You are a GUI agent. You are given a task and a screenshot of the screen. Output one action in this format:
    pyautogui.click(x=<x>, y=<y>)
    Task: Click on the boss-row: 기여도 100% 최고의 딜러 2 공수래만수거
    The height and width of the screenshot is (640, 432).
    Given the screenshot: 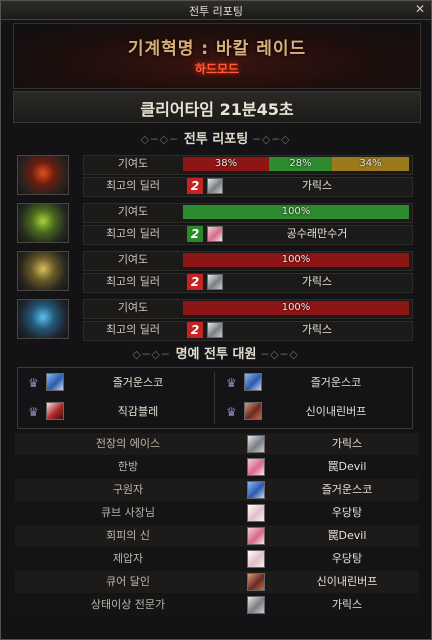 What is the action you would take?
    pyautogui.click(x=217, y=223)
    